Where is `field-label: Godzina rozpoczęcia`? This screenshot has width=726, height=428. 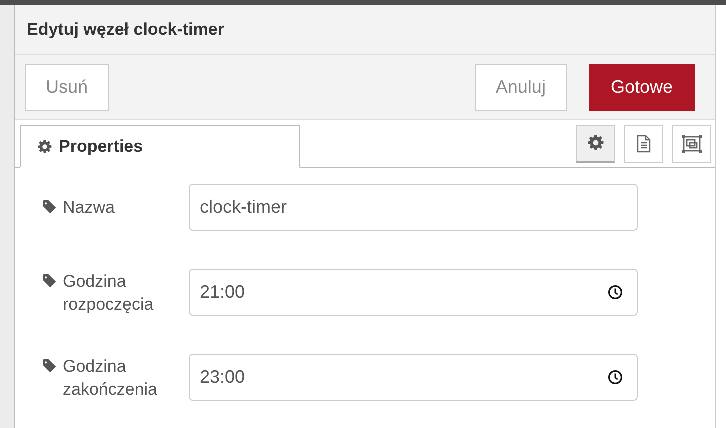 field-label: Godzina rozpoczęcia is located at coordinates (109, 293).